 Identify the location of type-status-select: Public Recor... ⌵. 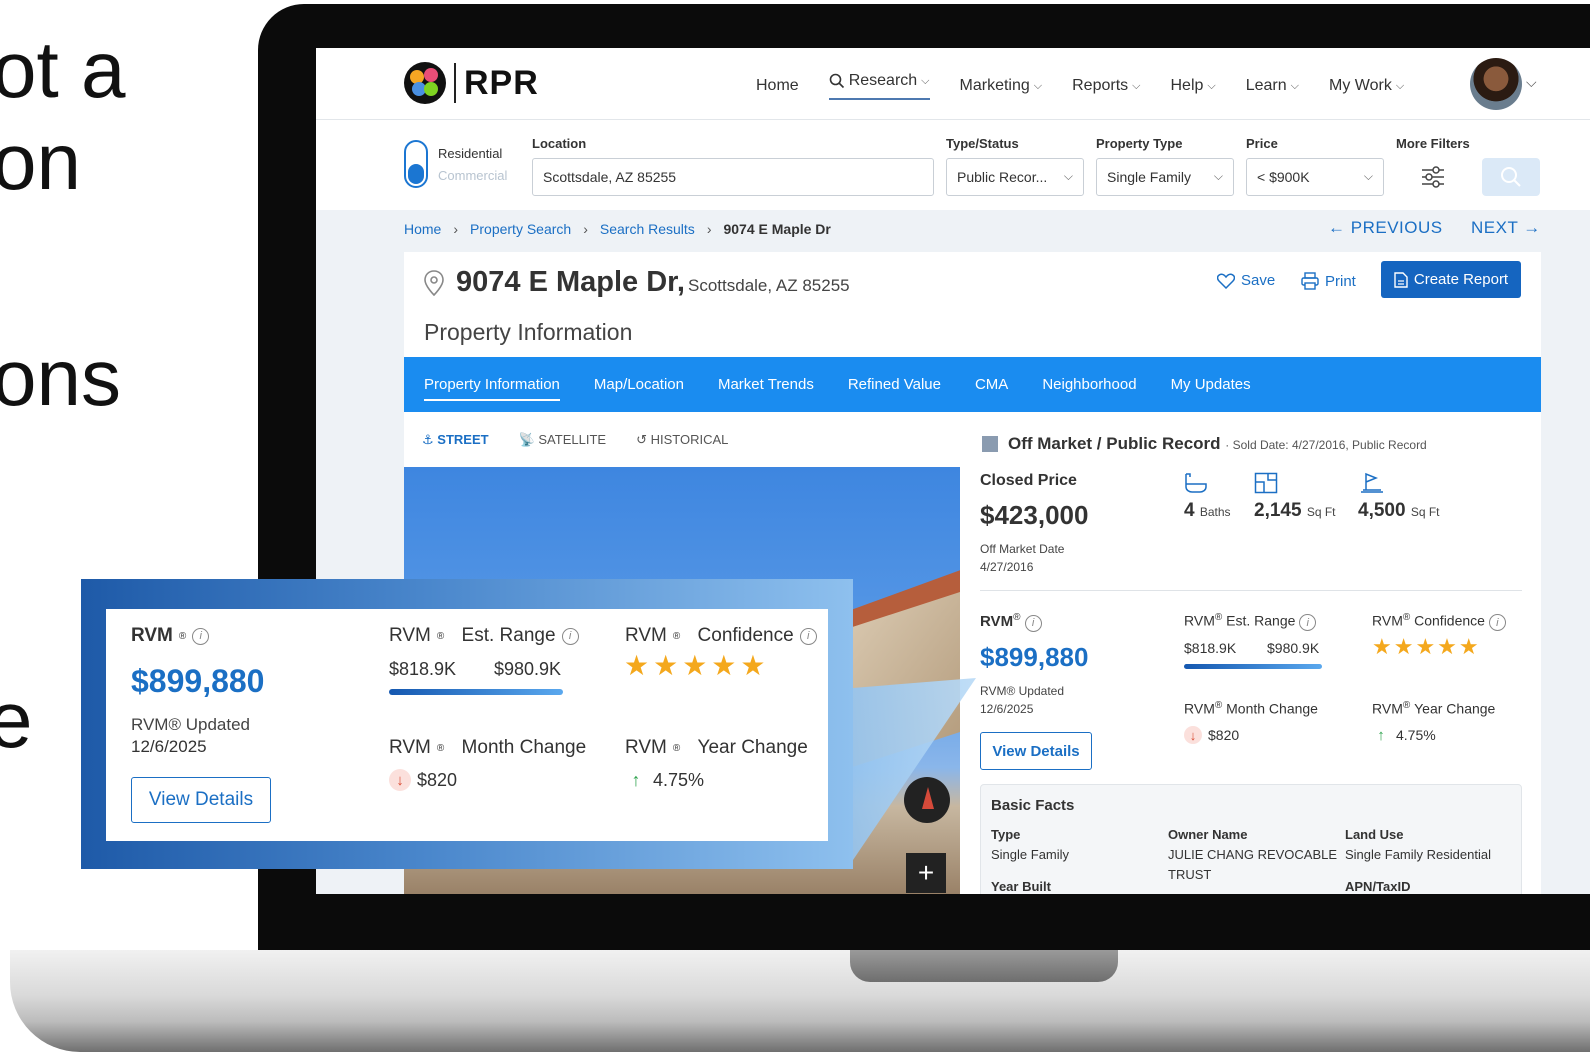
(1015, 177).